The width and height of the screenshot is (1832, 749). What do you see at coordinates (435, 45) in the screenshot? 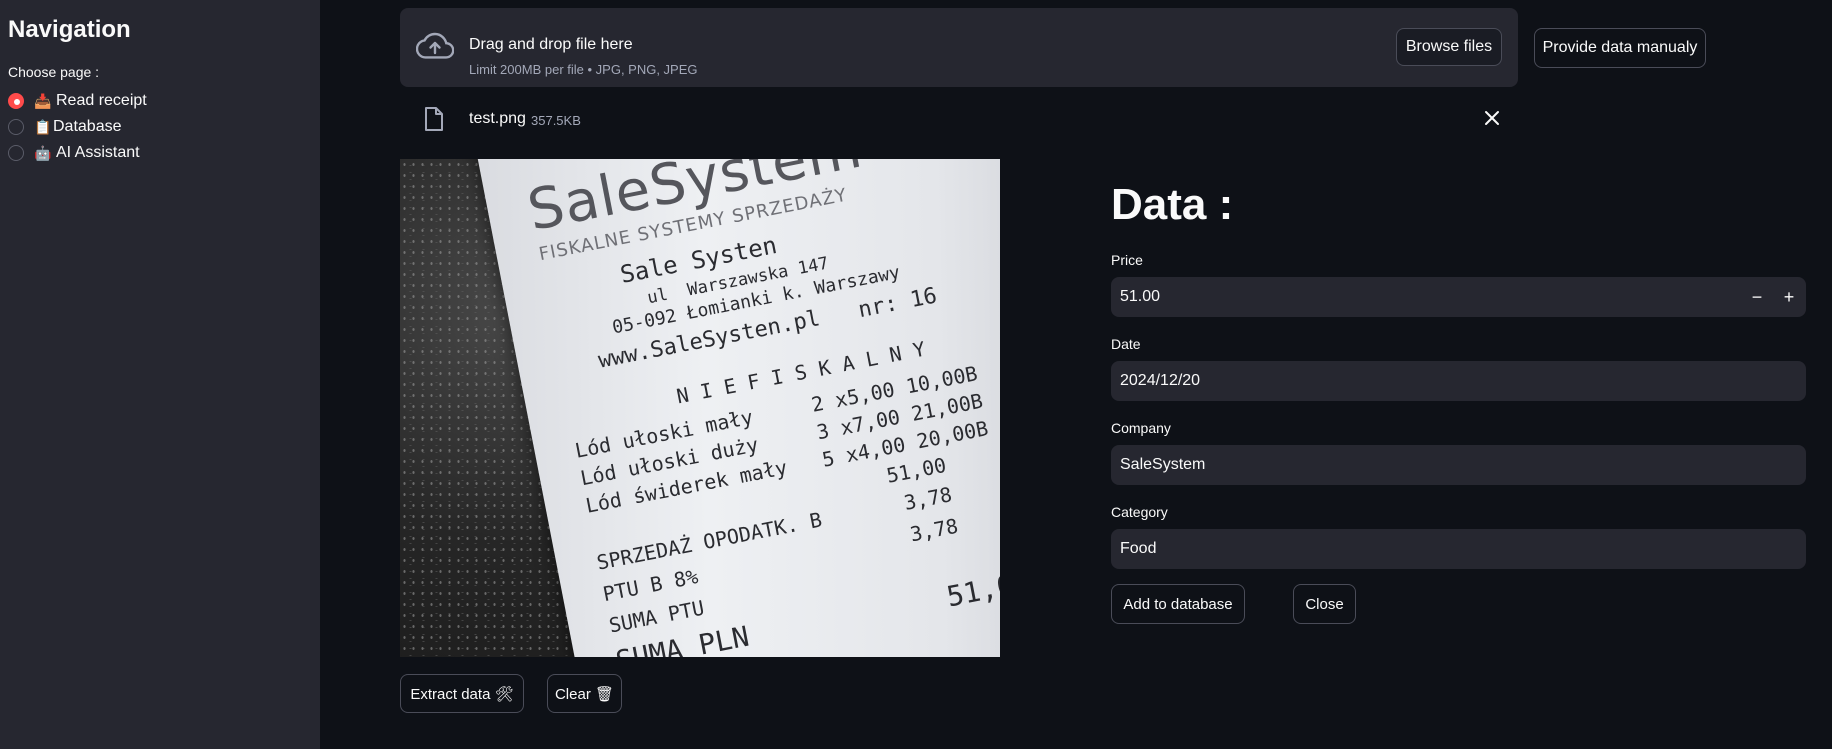
I see `cloud-upload-icon` at bounding box center [435, 45].